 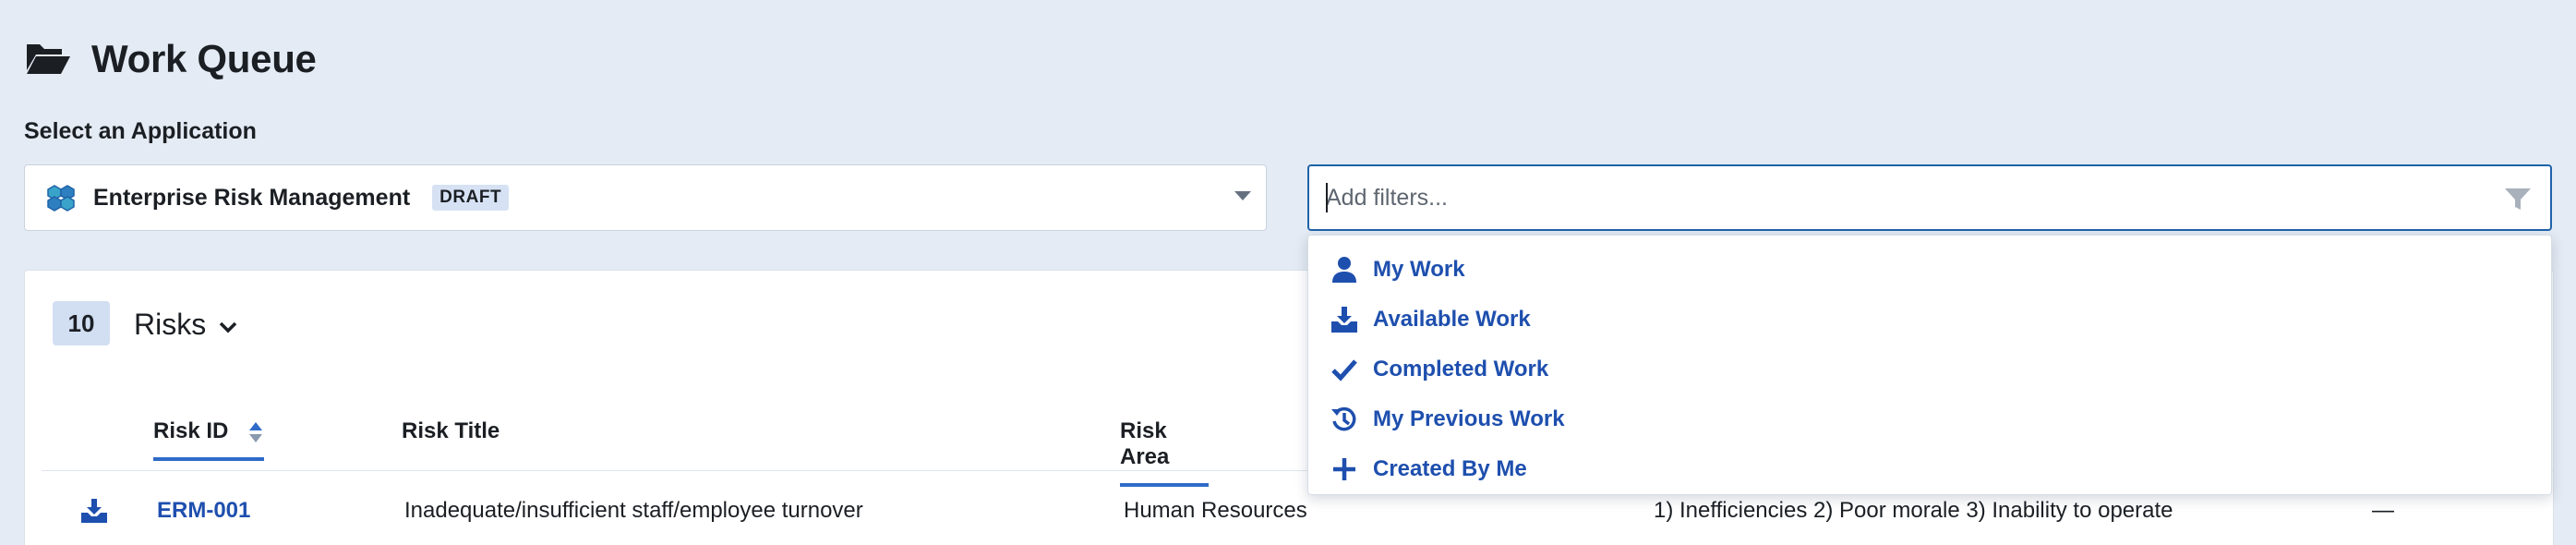 What do you see at coordinates (252, 197) in the screenshot?
I see `selected-application: Enterprise Risk Management` at bounding box center [252, 197].